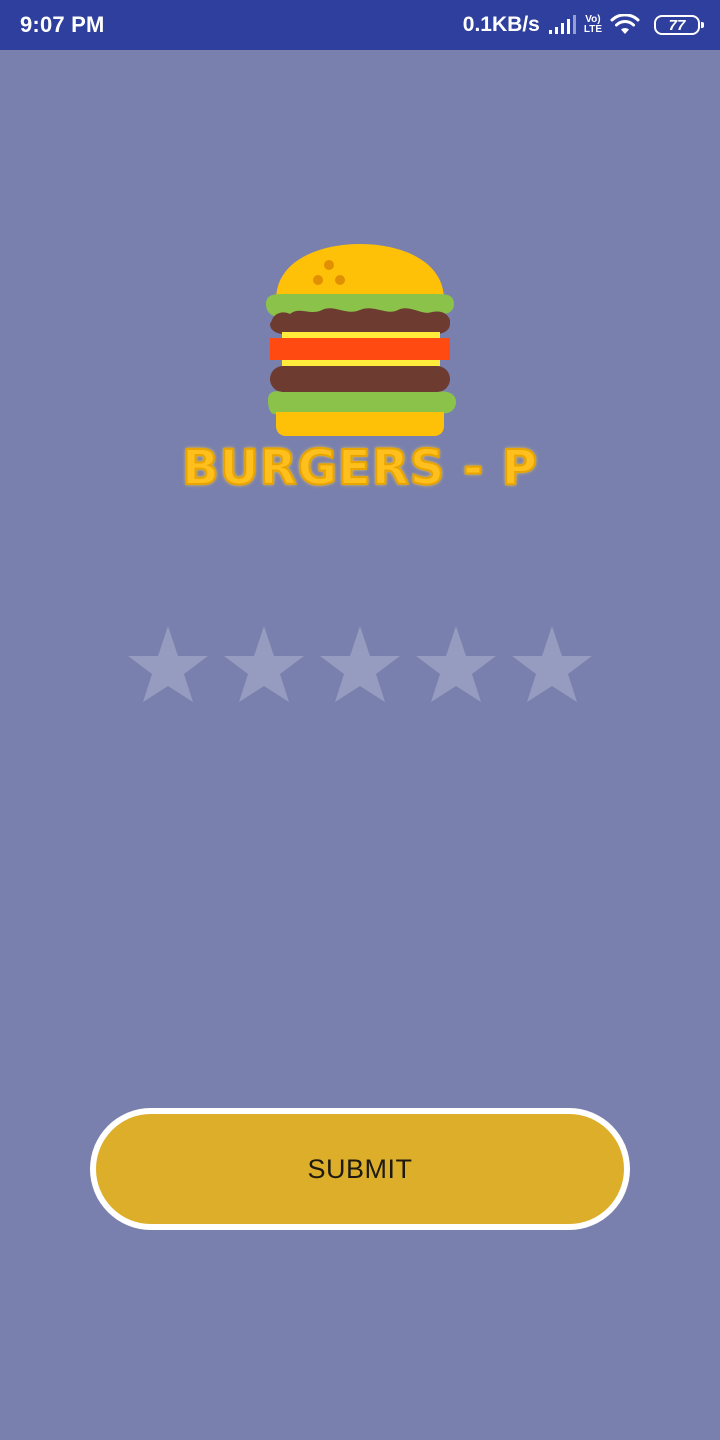 The width and height of the screenshot is (720, 1440). I want to click on network-speed: 0.1KB/s, so click(501, 24).